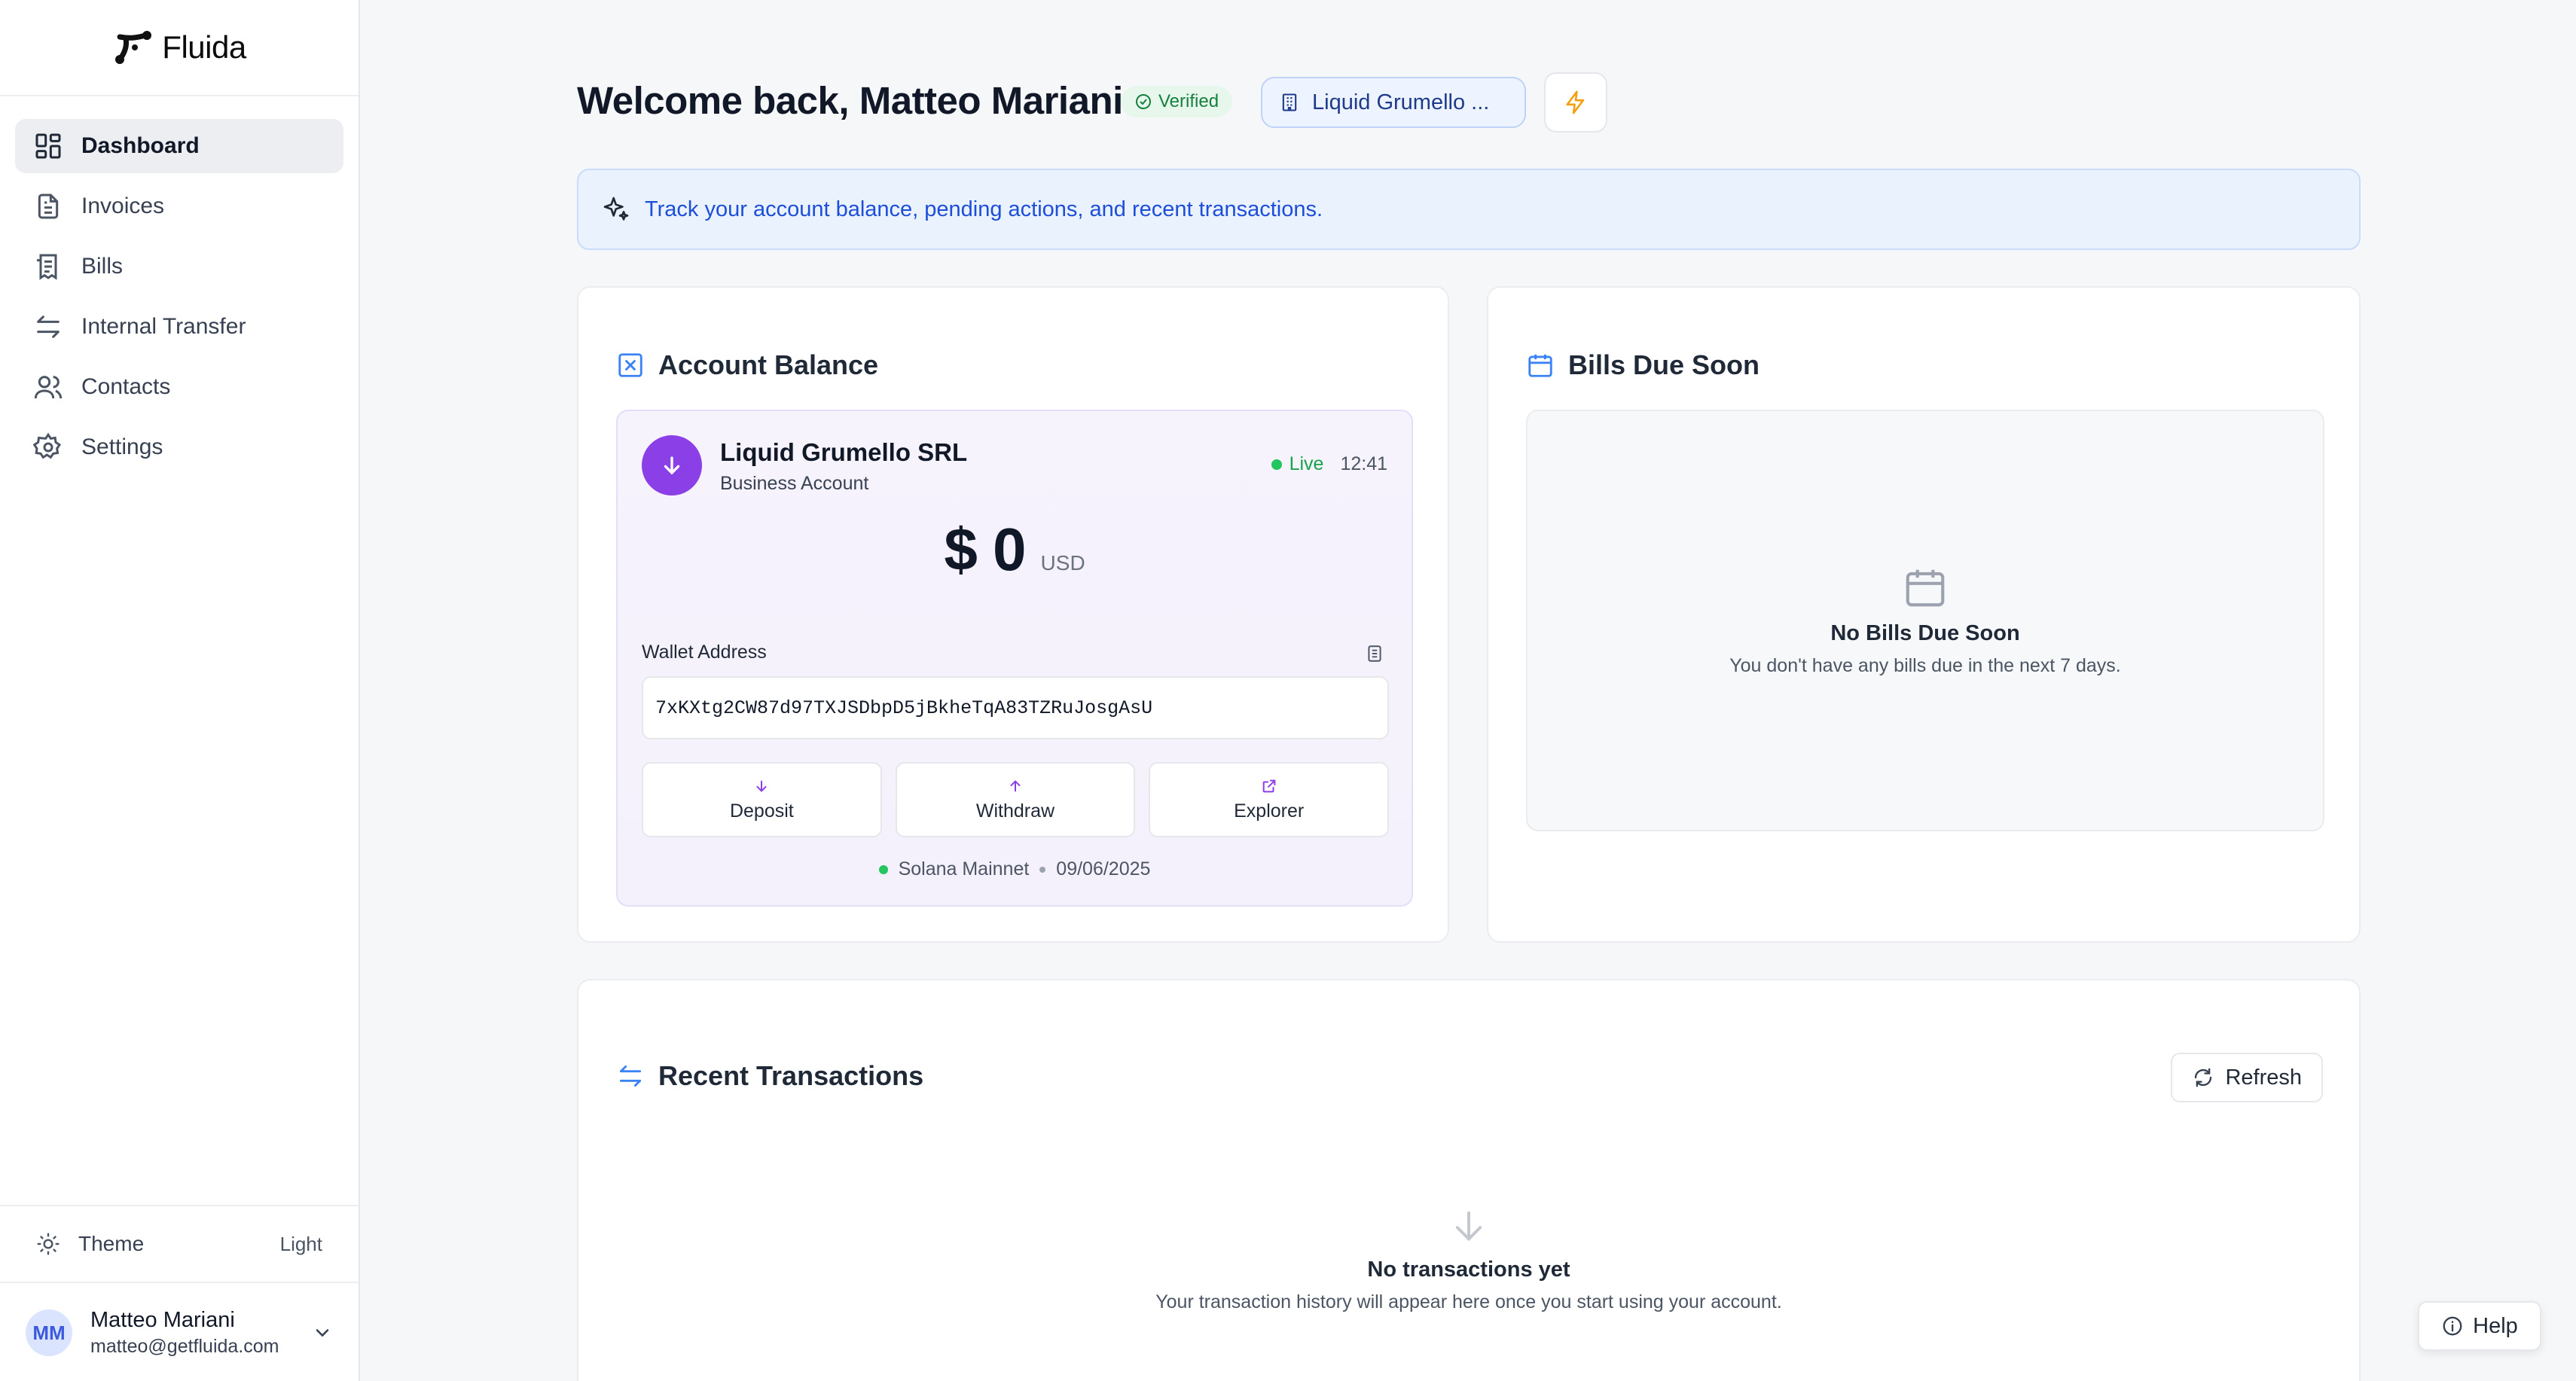 Image resolution: width=2576 pixels, height=1381 pixels. I want to click on sidebar-item-label: Invoices, so click(123, 206).